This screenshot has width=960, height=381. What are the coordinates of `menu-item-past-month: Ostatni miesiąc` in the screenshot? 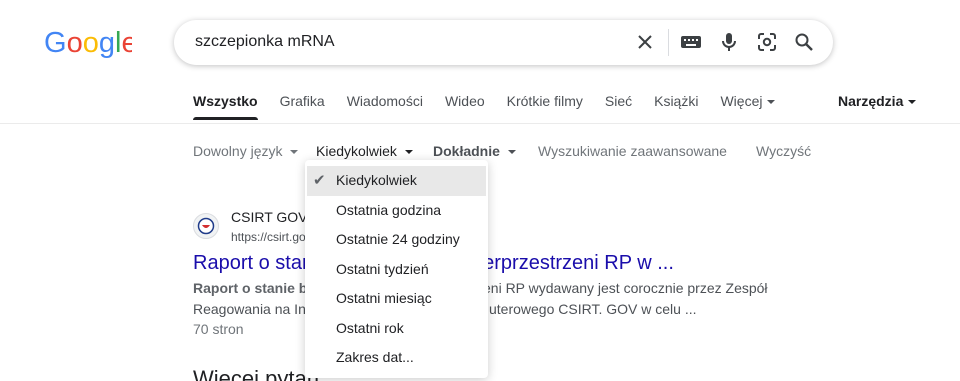 It's located at (396, 299).